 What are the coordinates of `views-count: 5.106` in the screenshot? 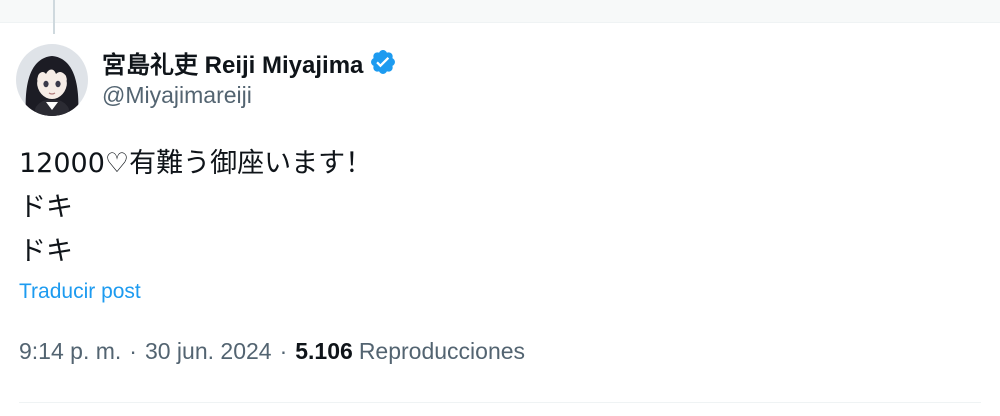 It's located at (324, 351).